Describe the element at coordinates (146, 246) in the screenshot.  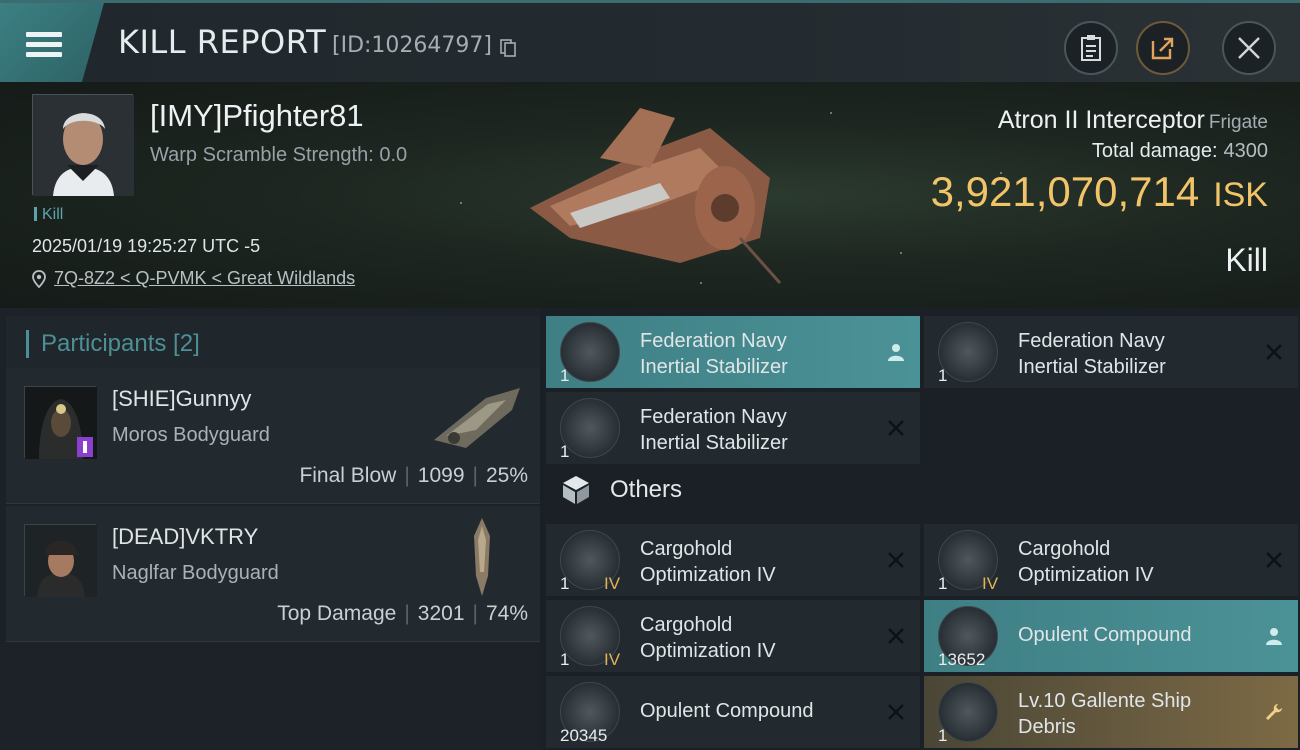
I see `kill-datetime: 2025/01/19 19:25:27 UTC -5` at that location.